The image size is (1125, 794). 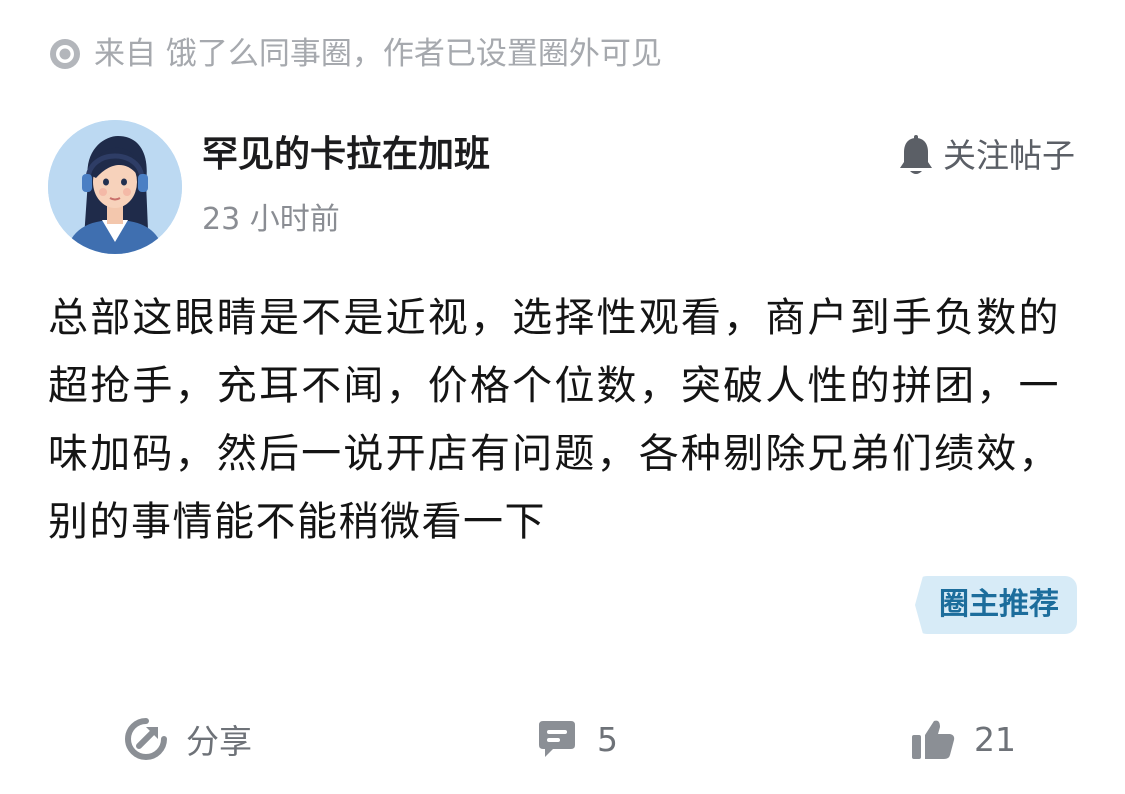 What do you see at coordinates (219, 741) in the screenshot?
I see `share-label: 分享` at bounding box center [219, 741].